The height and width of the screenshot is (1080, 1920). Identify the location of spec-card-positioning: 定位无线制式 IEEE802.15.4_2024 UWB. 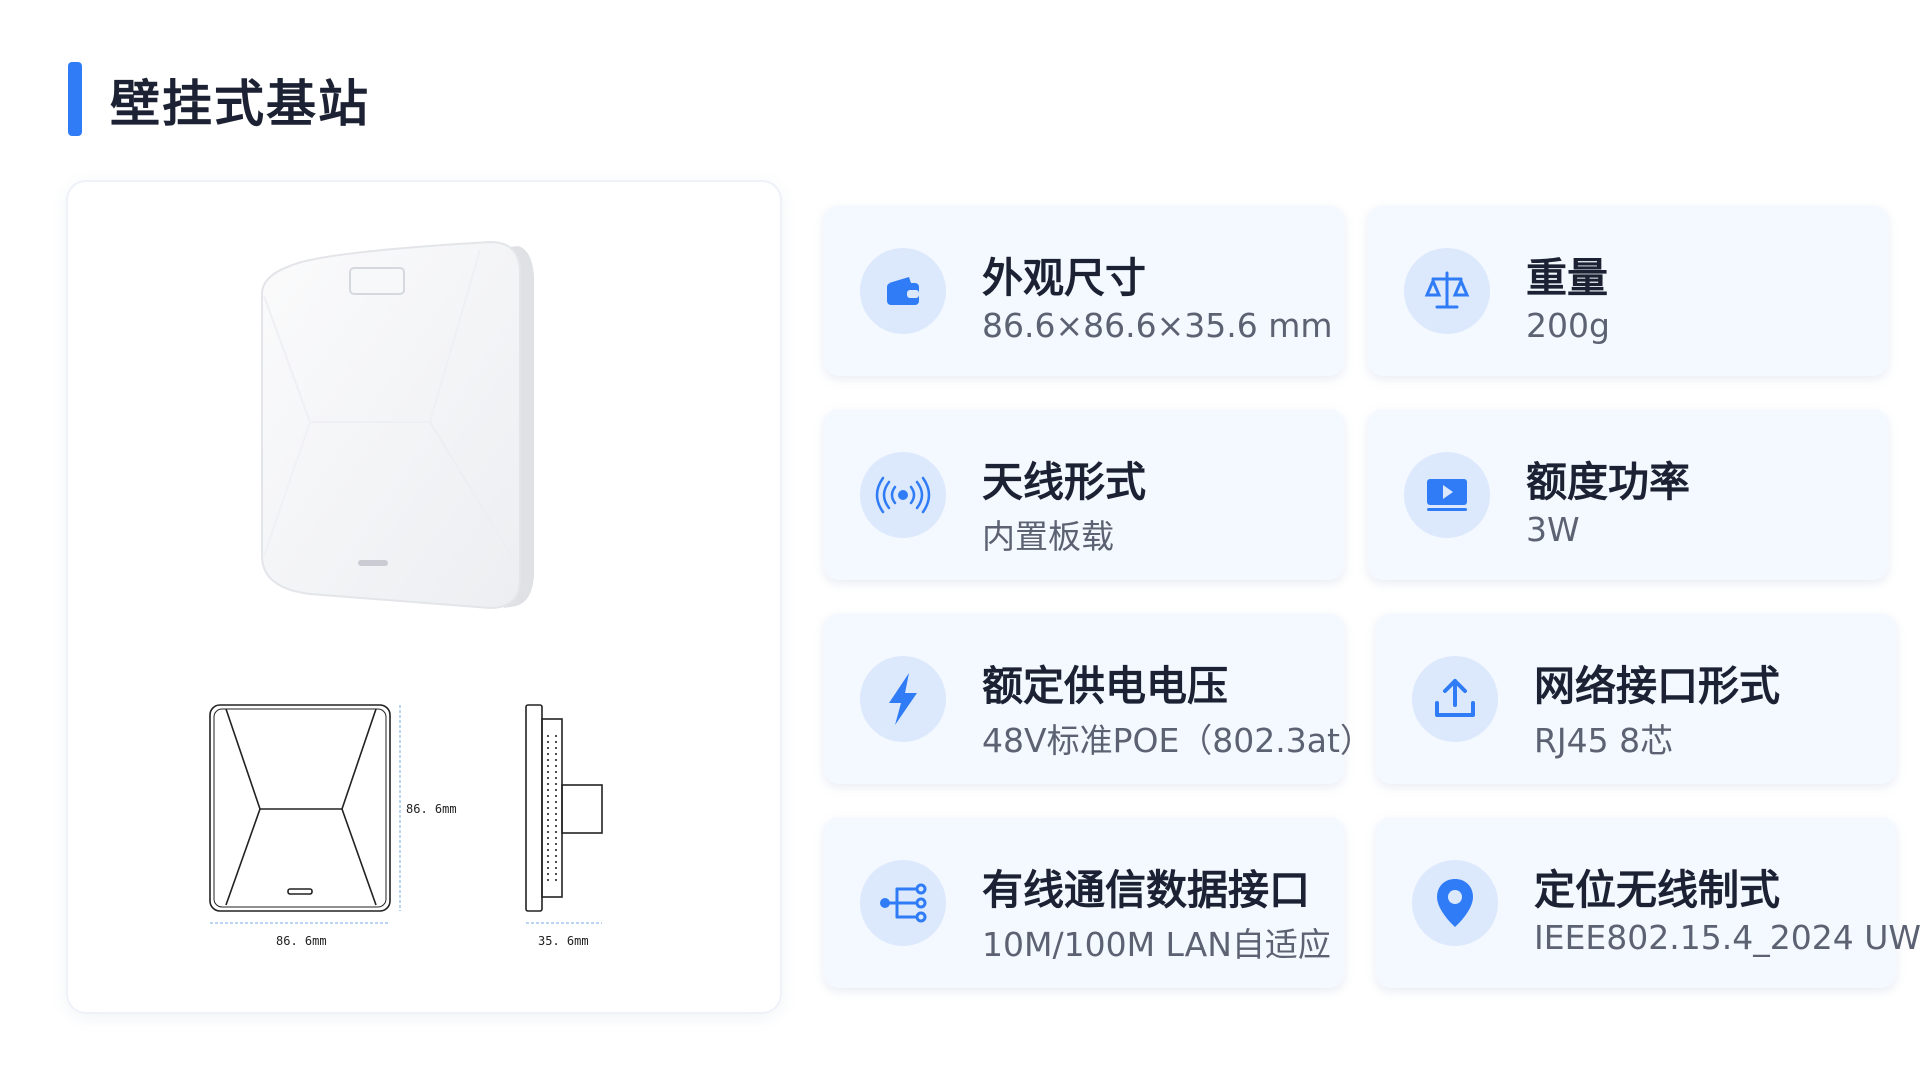
(1648, 903).